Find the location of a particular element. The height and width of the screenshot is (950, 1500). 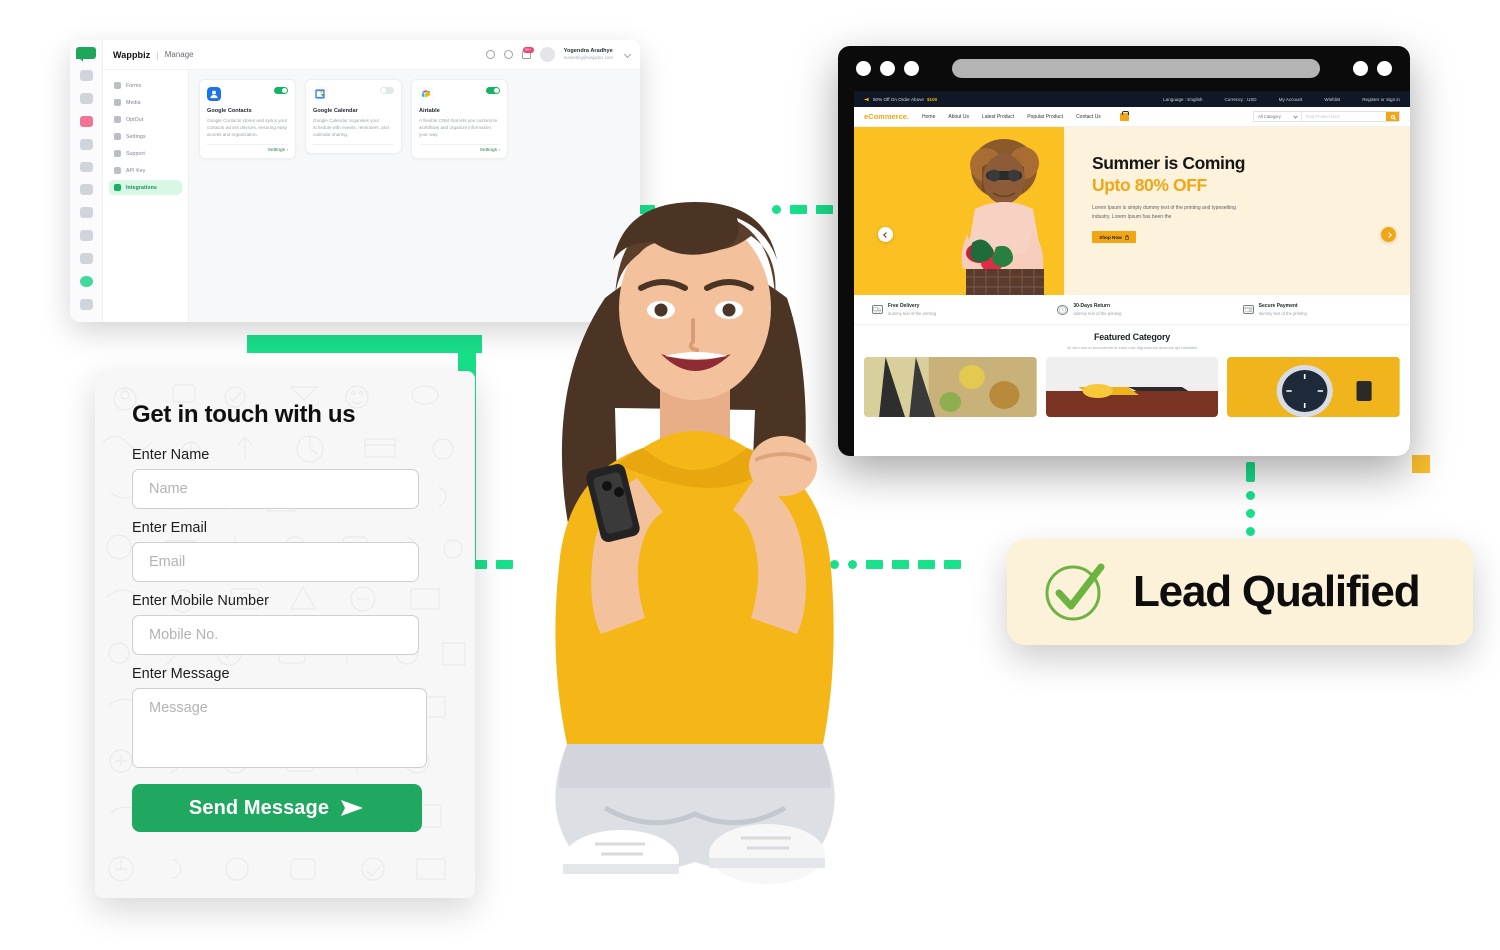

help-icon is located at coordinates (490, 54).